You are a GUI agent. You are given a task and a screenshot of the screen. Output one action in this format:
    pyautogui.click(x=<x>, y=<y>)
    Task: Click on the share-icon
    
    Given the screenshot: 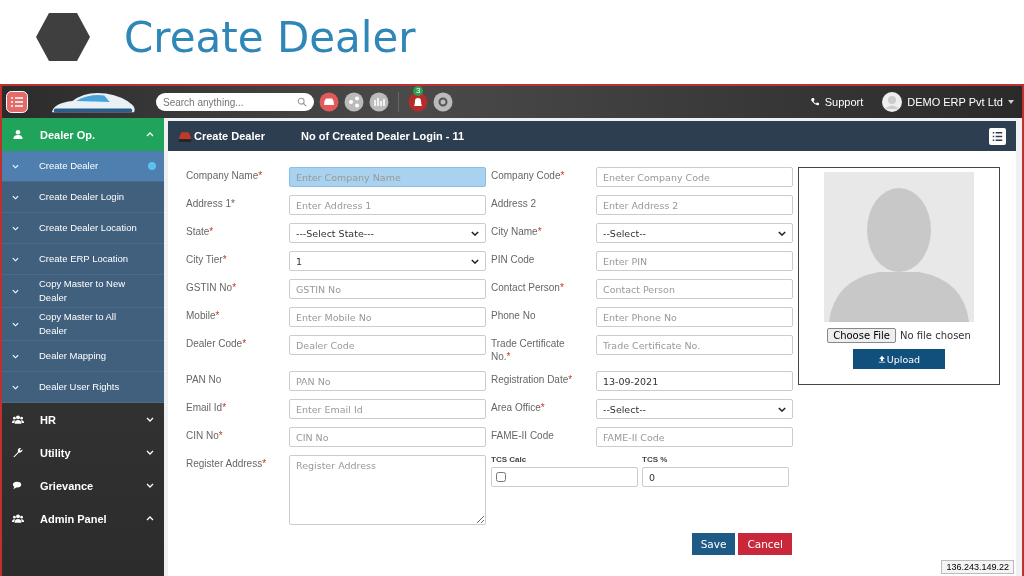 What is the action you would take?
    pyautogui.click(x=354, y=102)
    